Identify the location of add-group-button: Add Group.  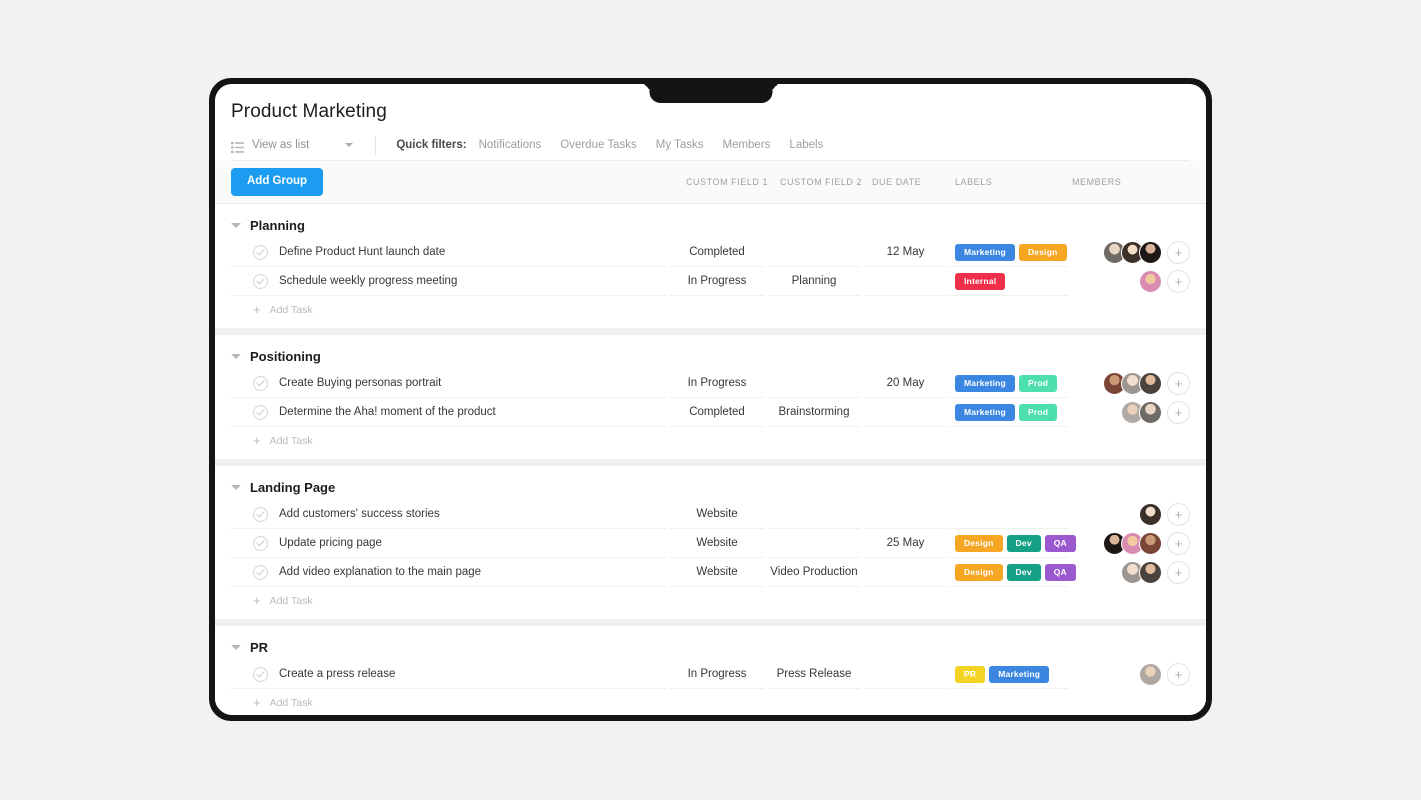
(277, 182).